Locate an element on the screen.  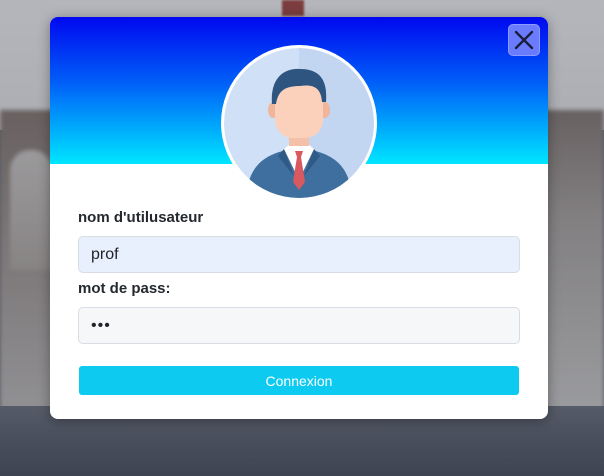
close-icon is located at coordinates (524, 40).